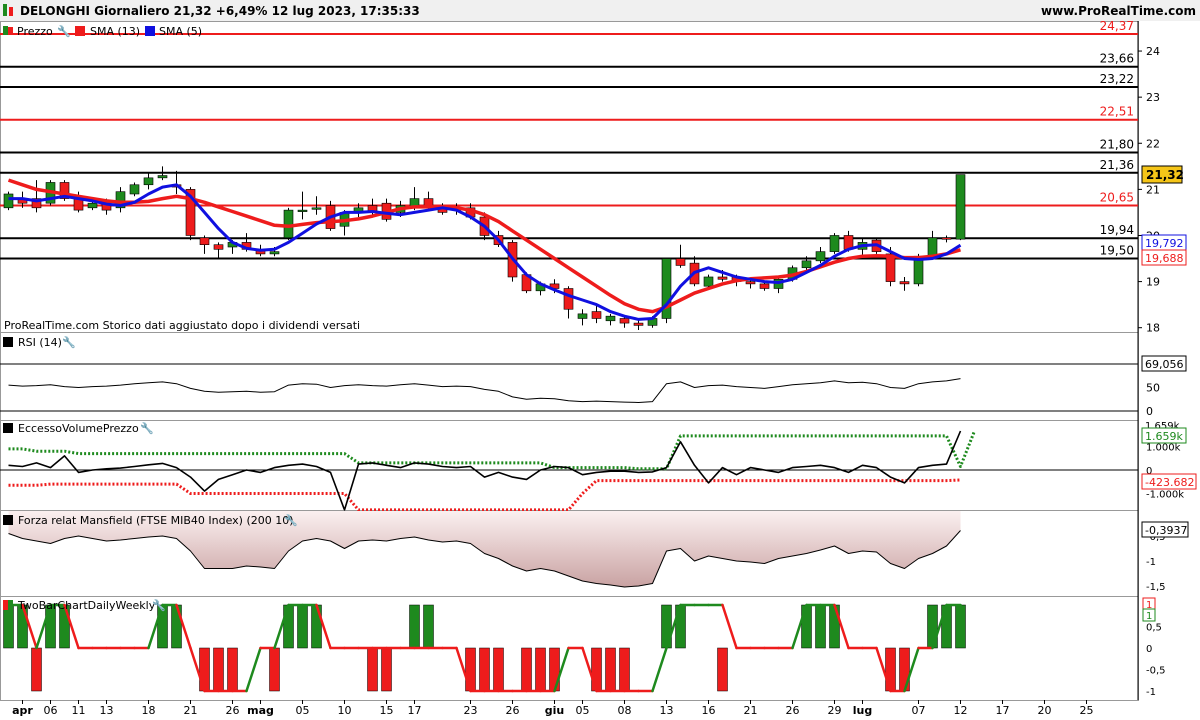 The height and width of the screenshot is (720, 1200). What do you see at coordinates (10, 605) in the screenshot?
I see `twobar-swatch-green` at bounding box center [10, 605].